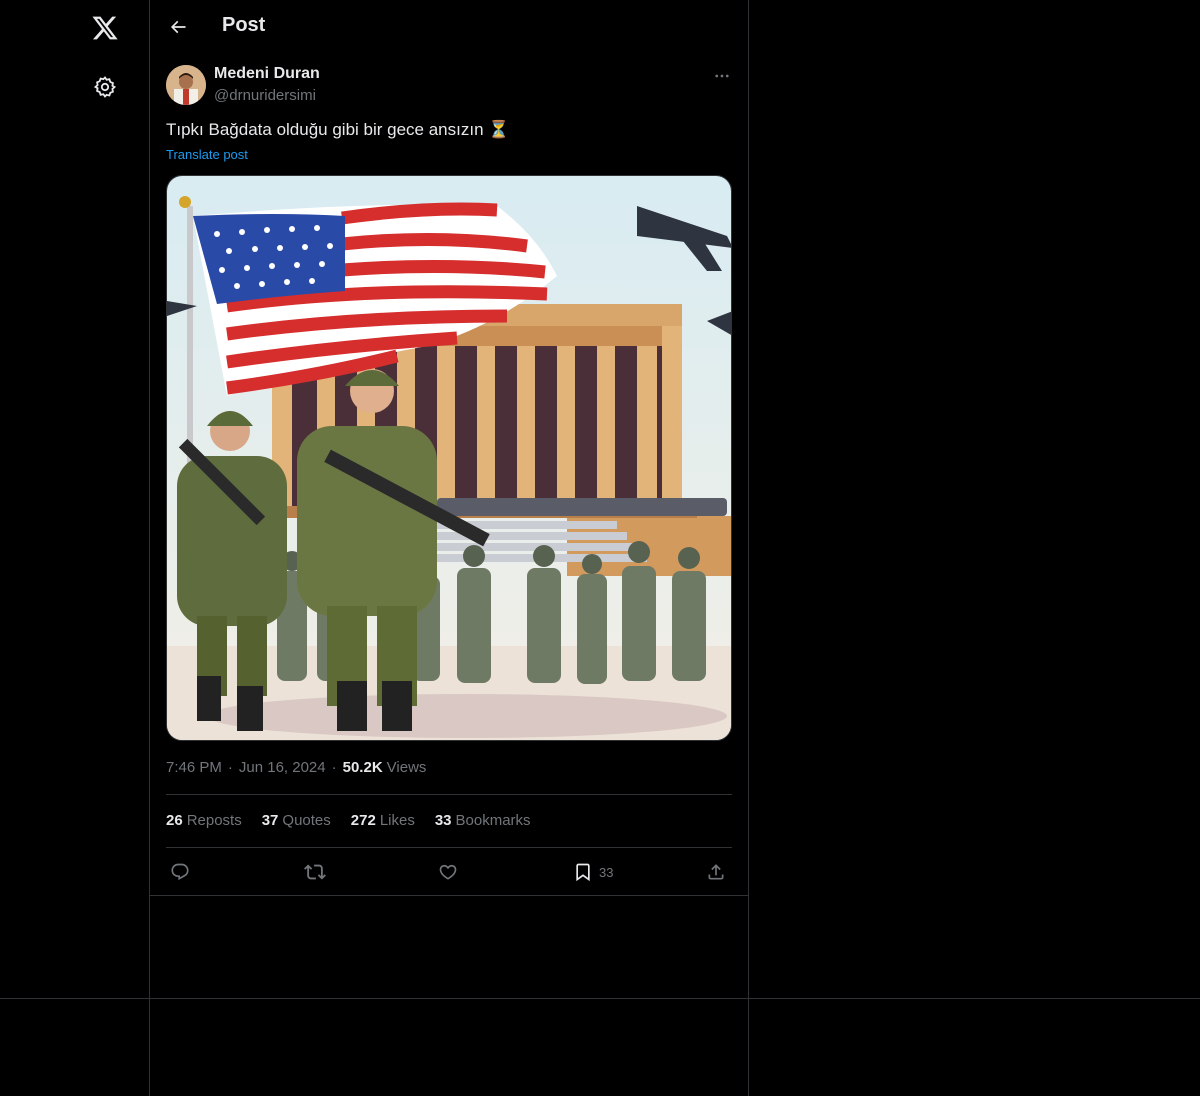  I want to click on like-button, so click(448, 872).